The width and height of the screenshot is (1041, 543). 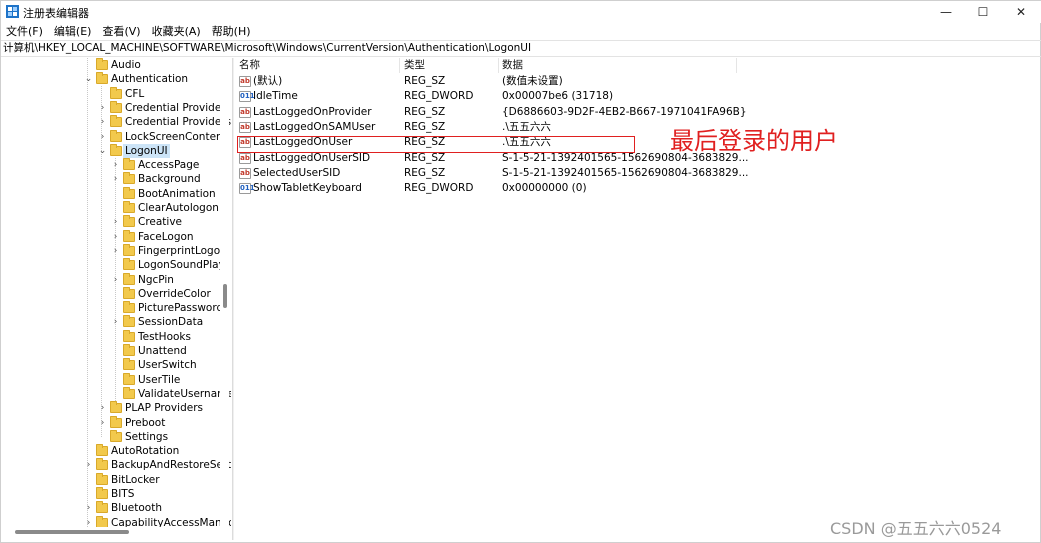 I want to click on tree-item: BitLocker, so click(x=152, y=479).